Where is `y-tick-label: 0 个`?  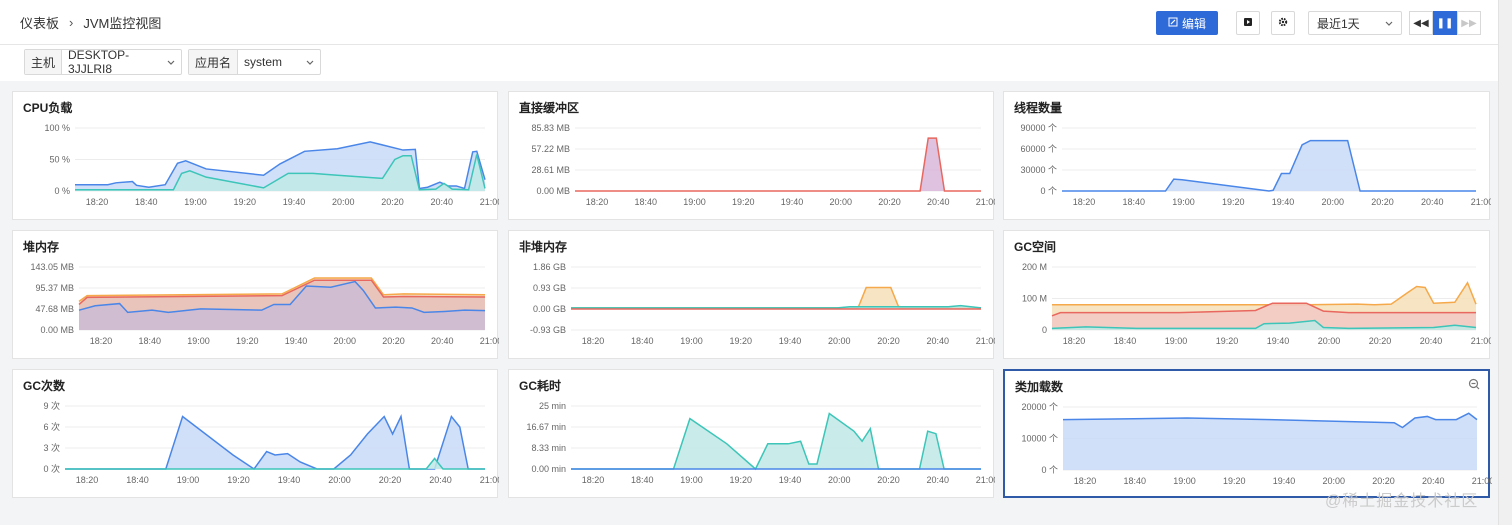 y-tick-label: 0 个 is located at coordinates (1049, 470).